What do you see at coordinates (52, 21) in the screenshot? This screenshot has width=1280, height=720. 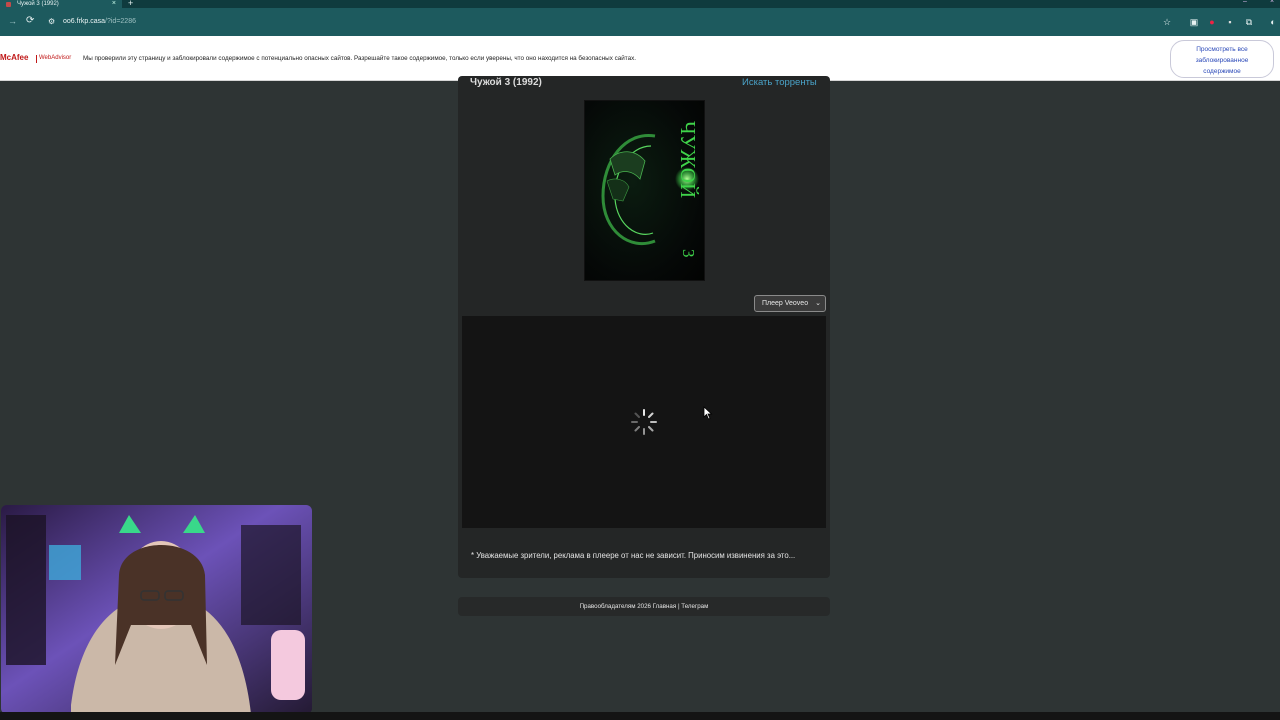 I see `site-info-icon: ⚙` at bounding box center [52, 21].